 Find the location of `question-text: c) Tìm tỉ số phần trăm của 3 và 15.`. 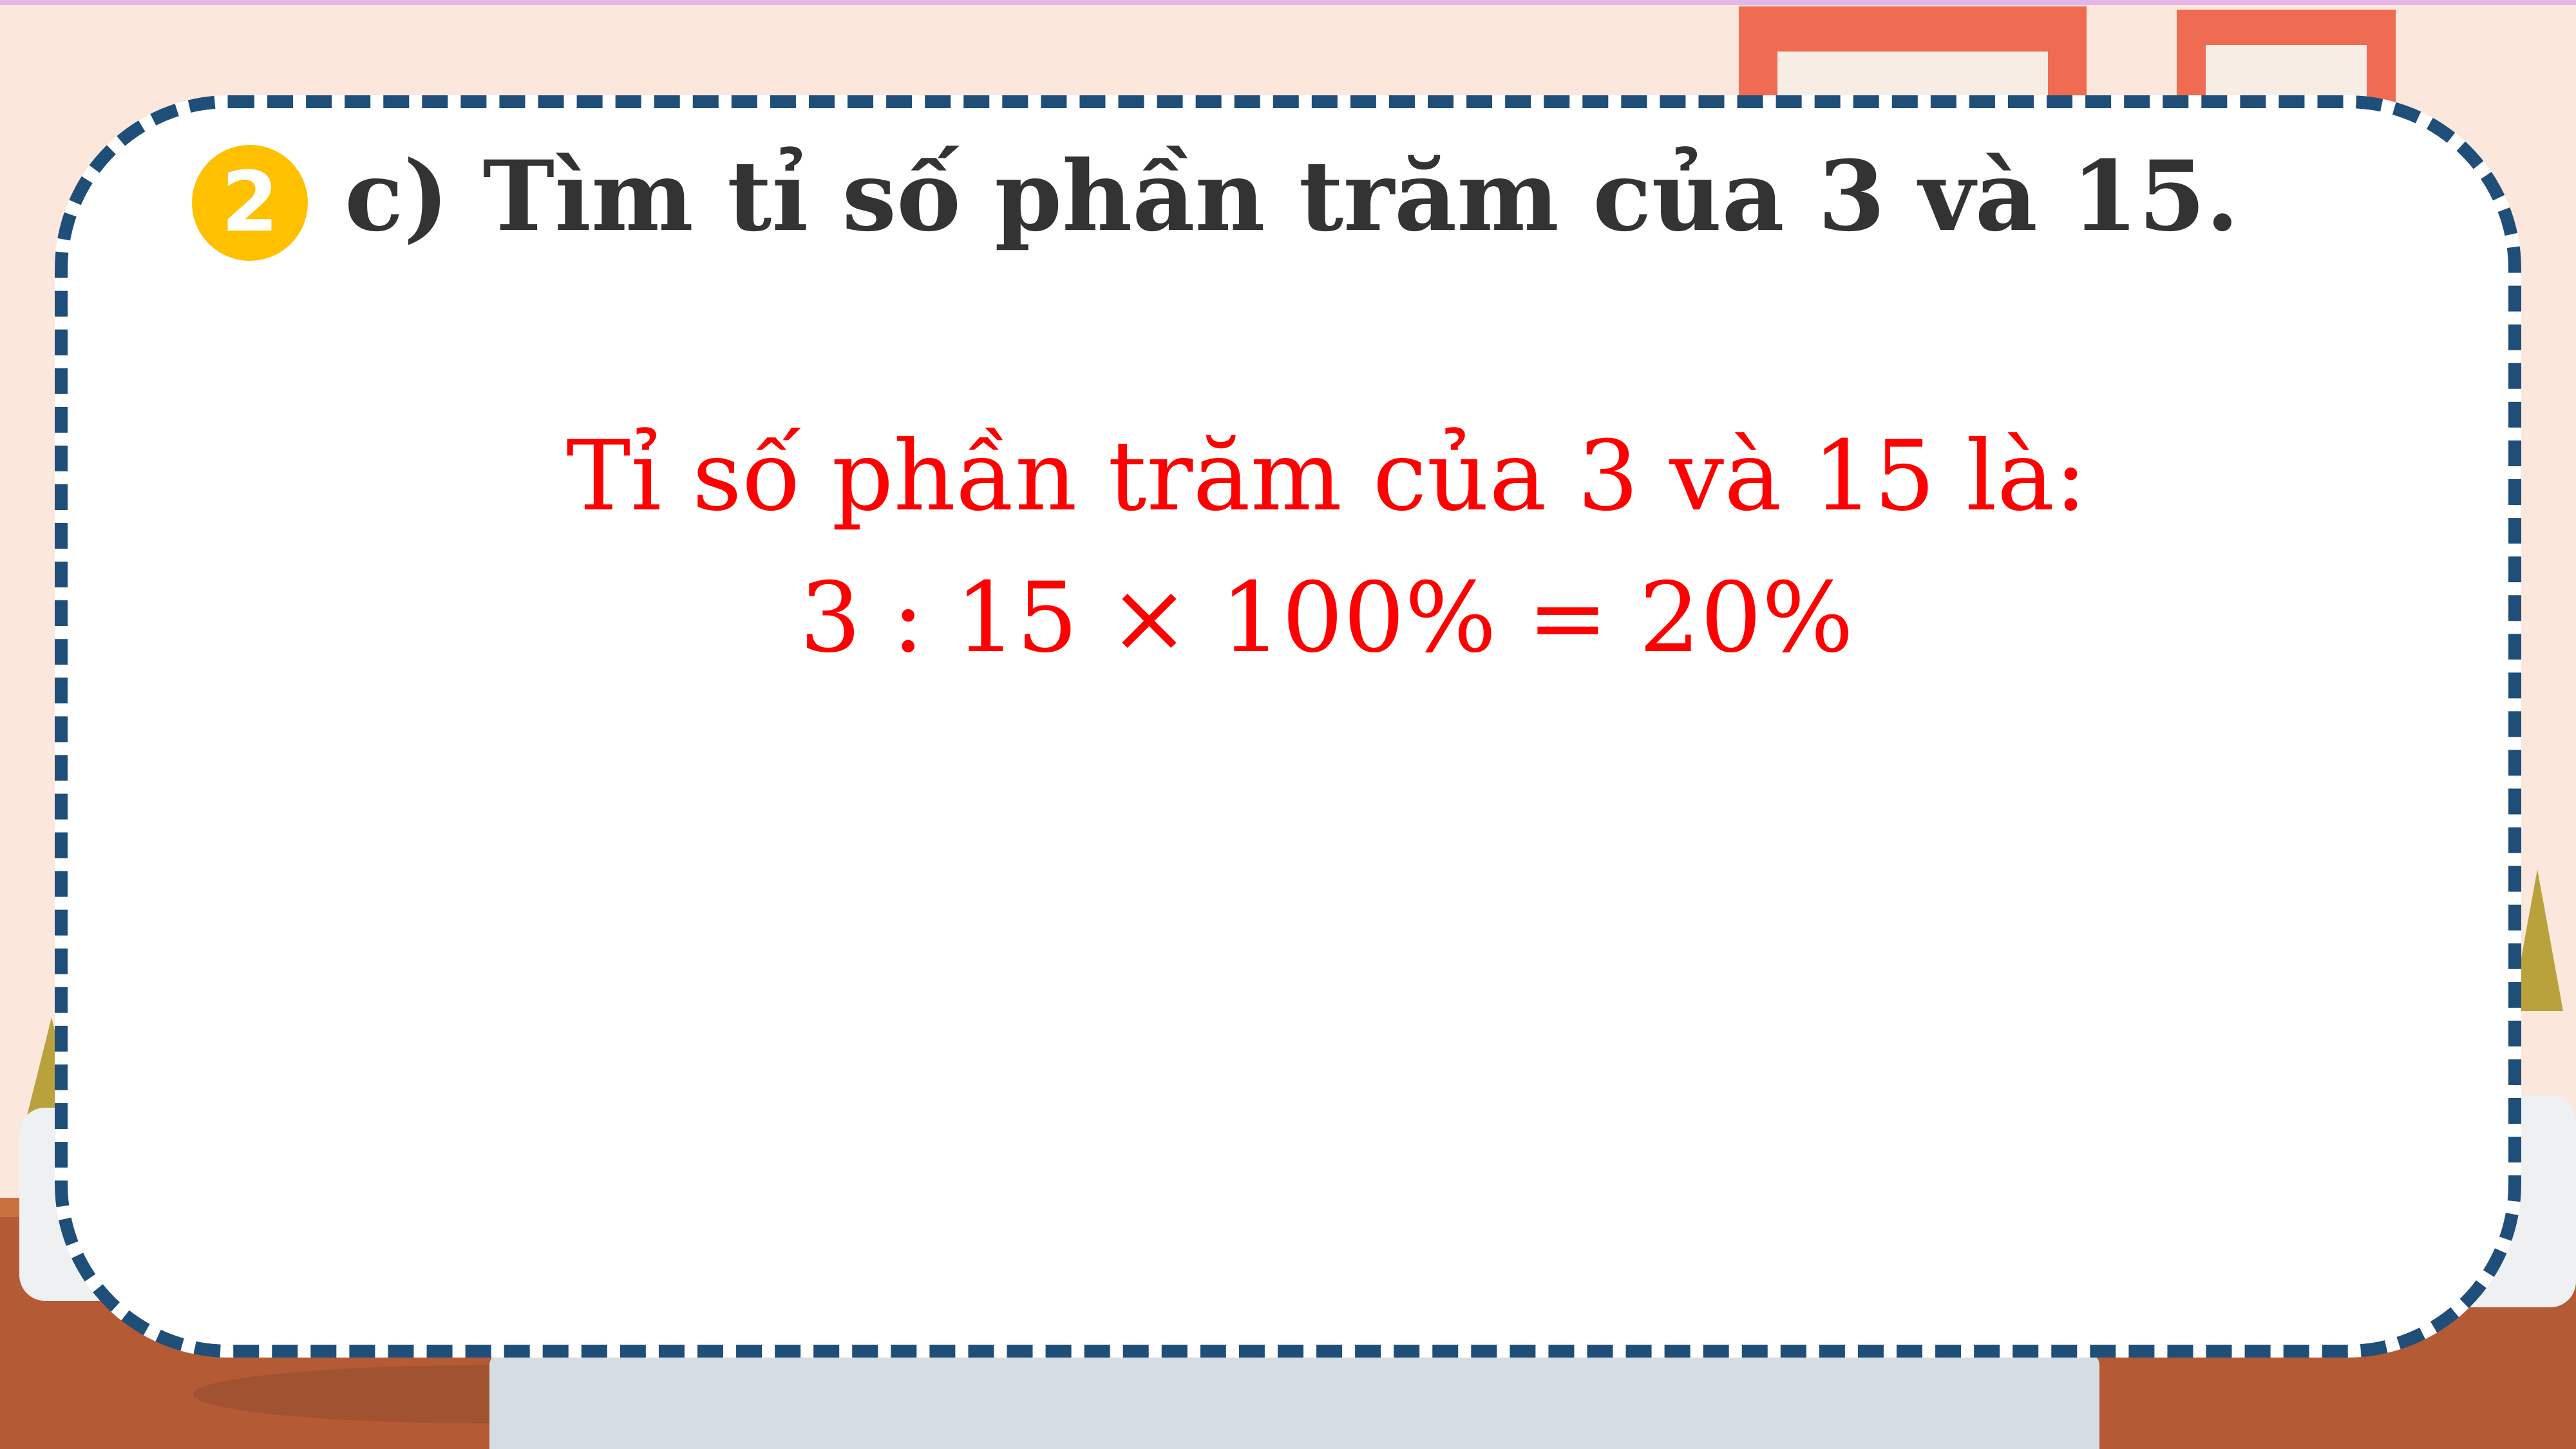

question-text: c) Tìm tỉ số phần trăm của 3 và 15. is located at coordinates (1292, 197).